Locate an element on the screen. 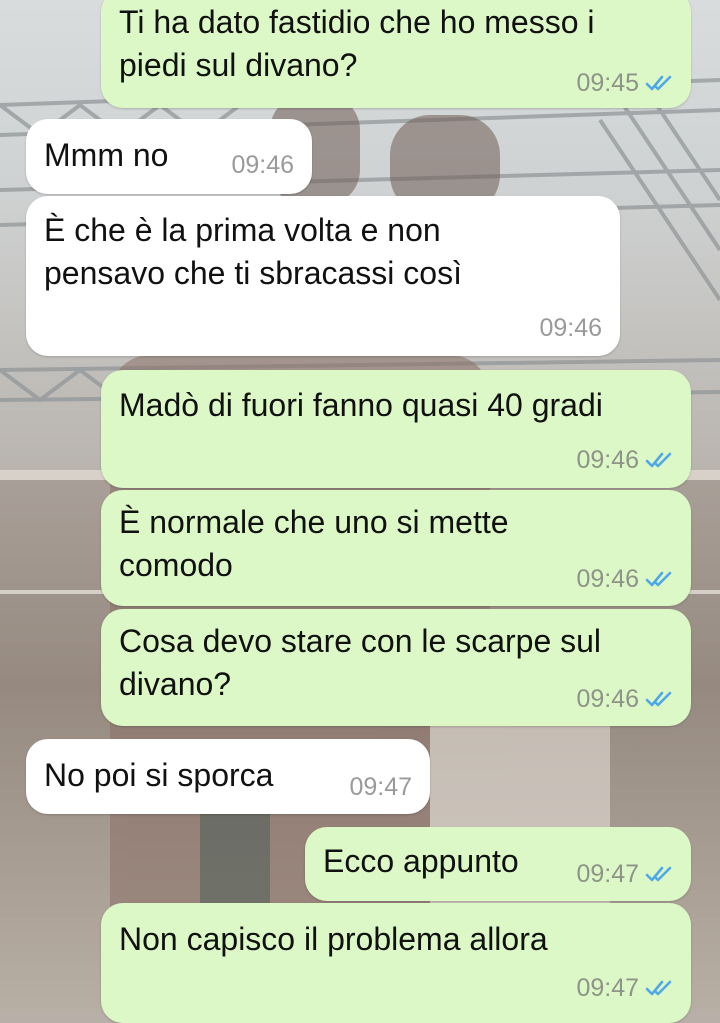  message-line: È normale che uno si mette is located at coordinates (314, 522).